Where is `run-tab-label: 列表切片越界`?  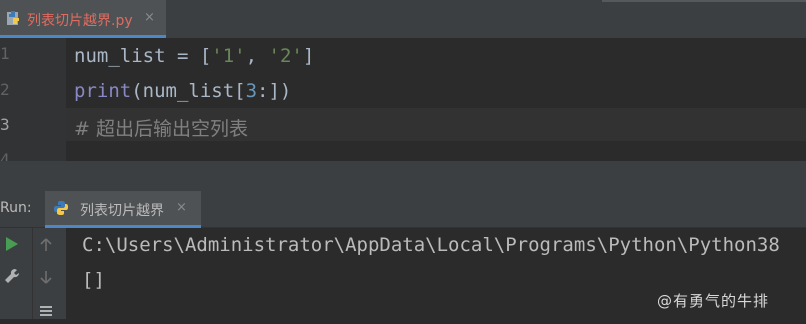
run-tab-label: 列表切片越界 is located at coordinates (122, 211).